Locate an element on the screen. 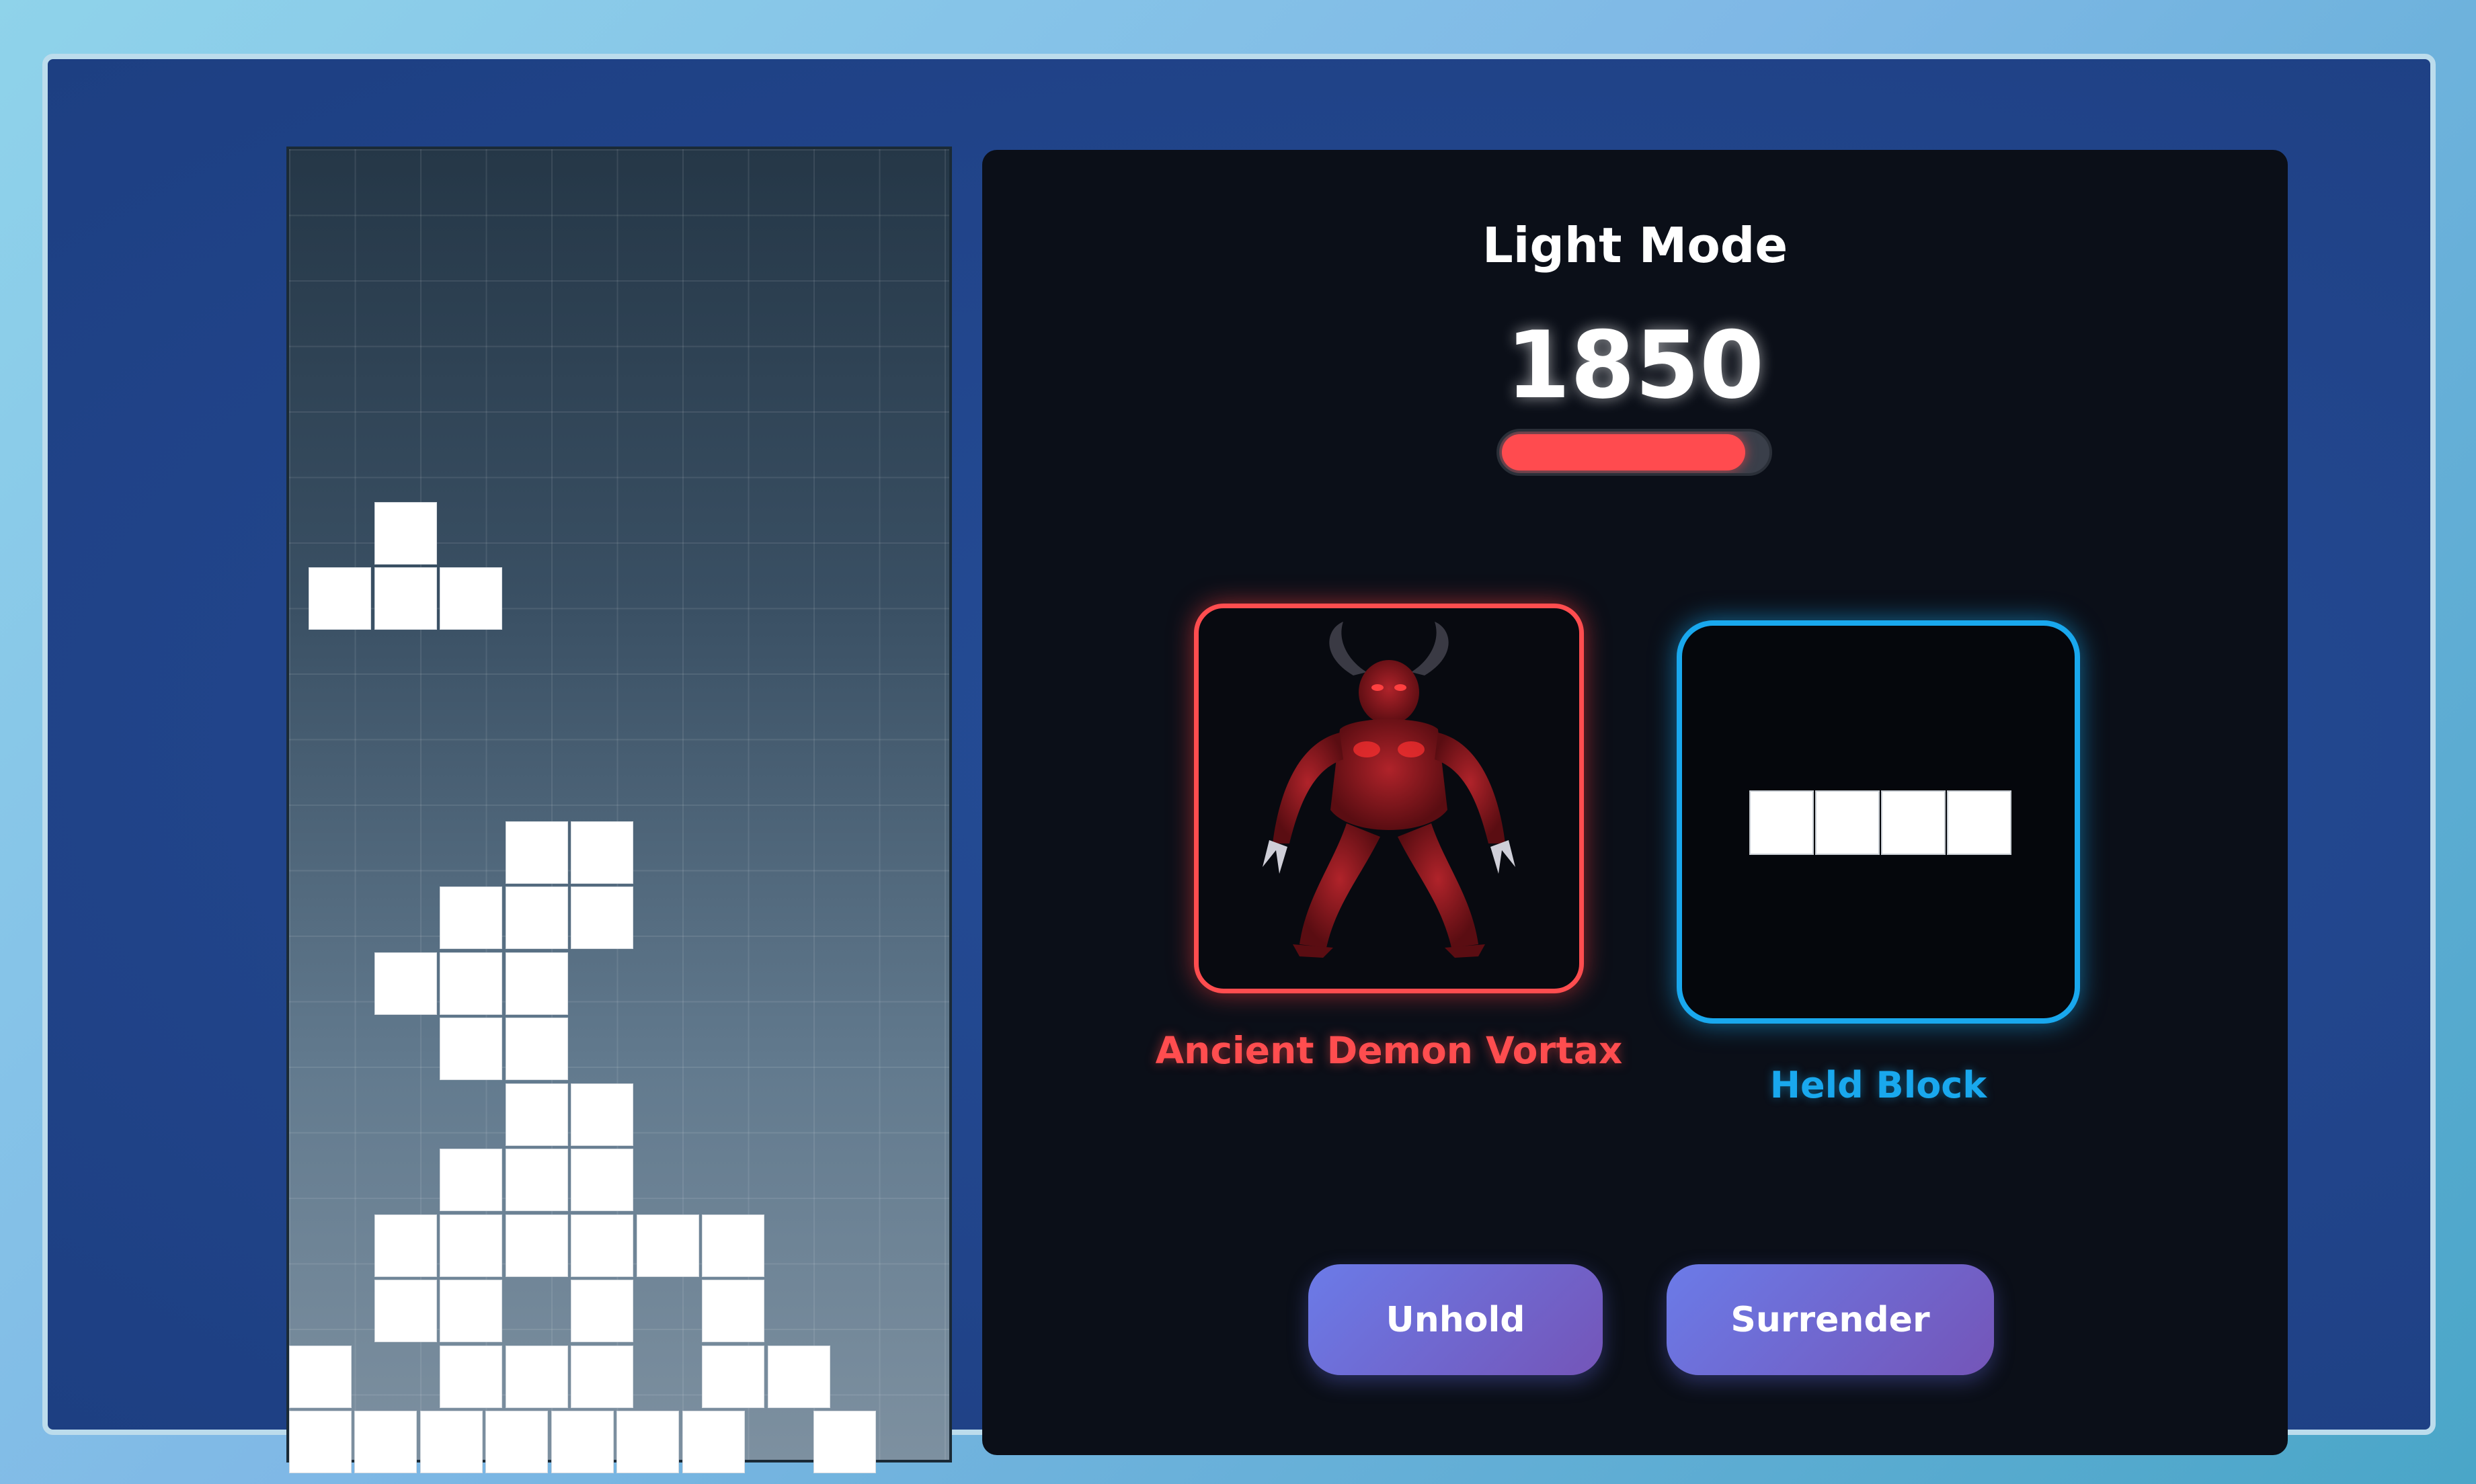 The width and height of the screenshot is (2476, 1484). held-block-label: Held Block is located at coordinates (1878, 1085).